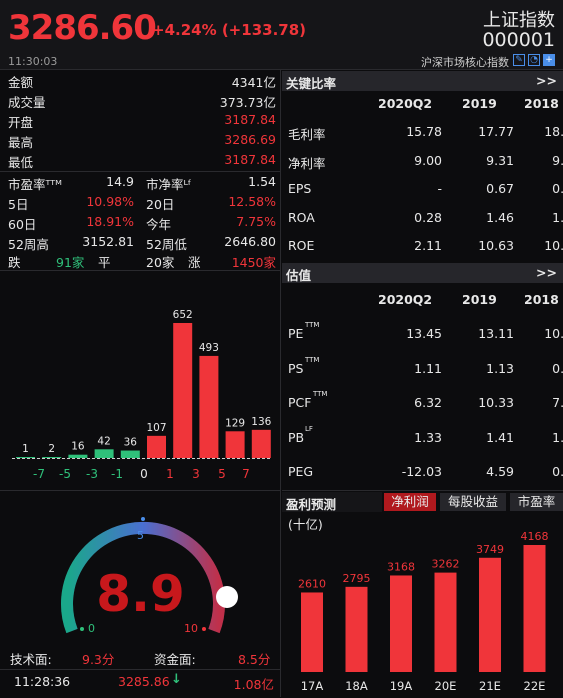  Describe the element at coordinates (557, 188) in the screenshot. I see `ratio-cell: 0.62` at that location.